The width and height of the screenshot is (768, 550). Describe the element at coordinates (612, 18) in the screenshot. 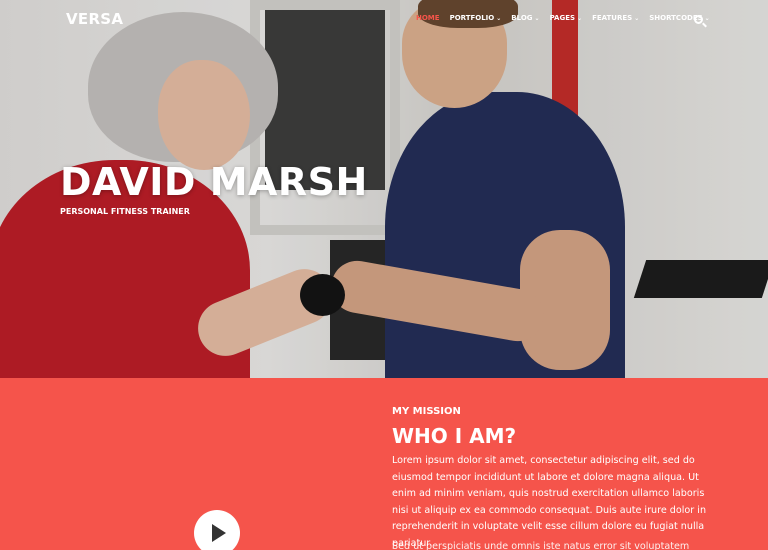

I see `nav-item-label: FEATURES` at that location.